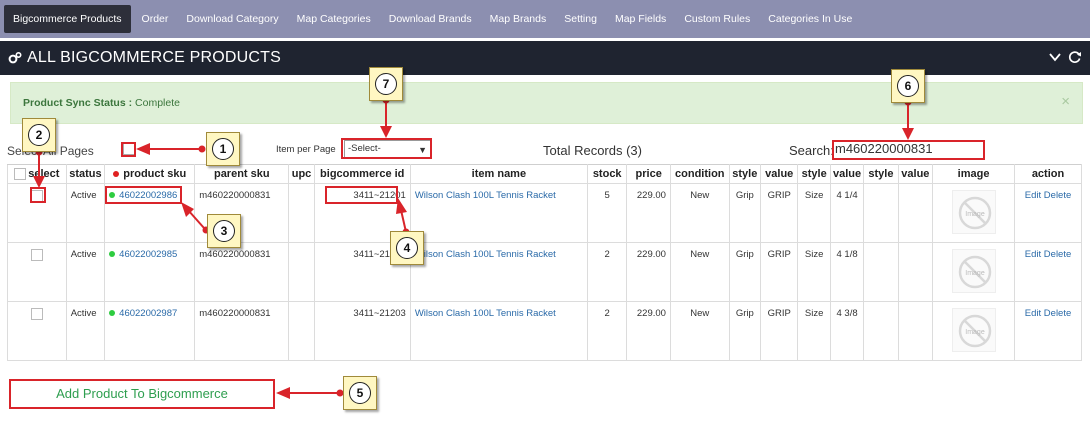  Describe the element at coordinates (242, 272) in the screenshot. I see `parent-sku-cell: m460220000831` at that location.